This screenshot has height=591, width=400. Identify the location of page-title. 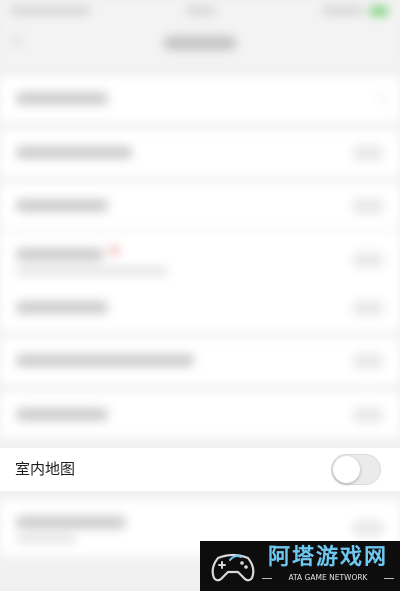
(200, 43).